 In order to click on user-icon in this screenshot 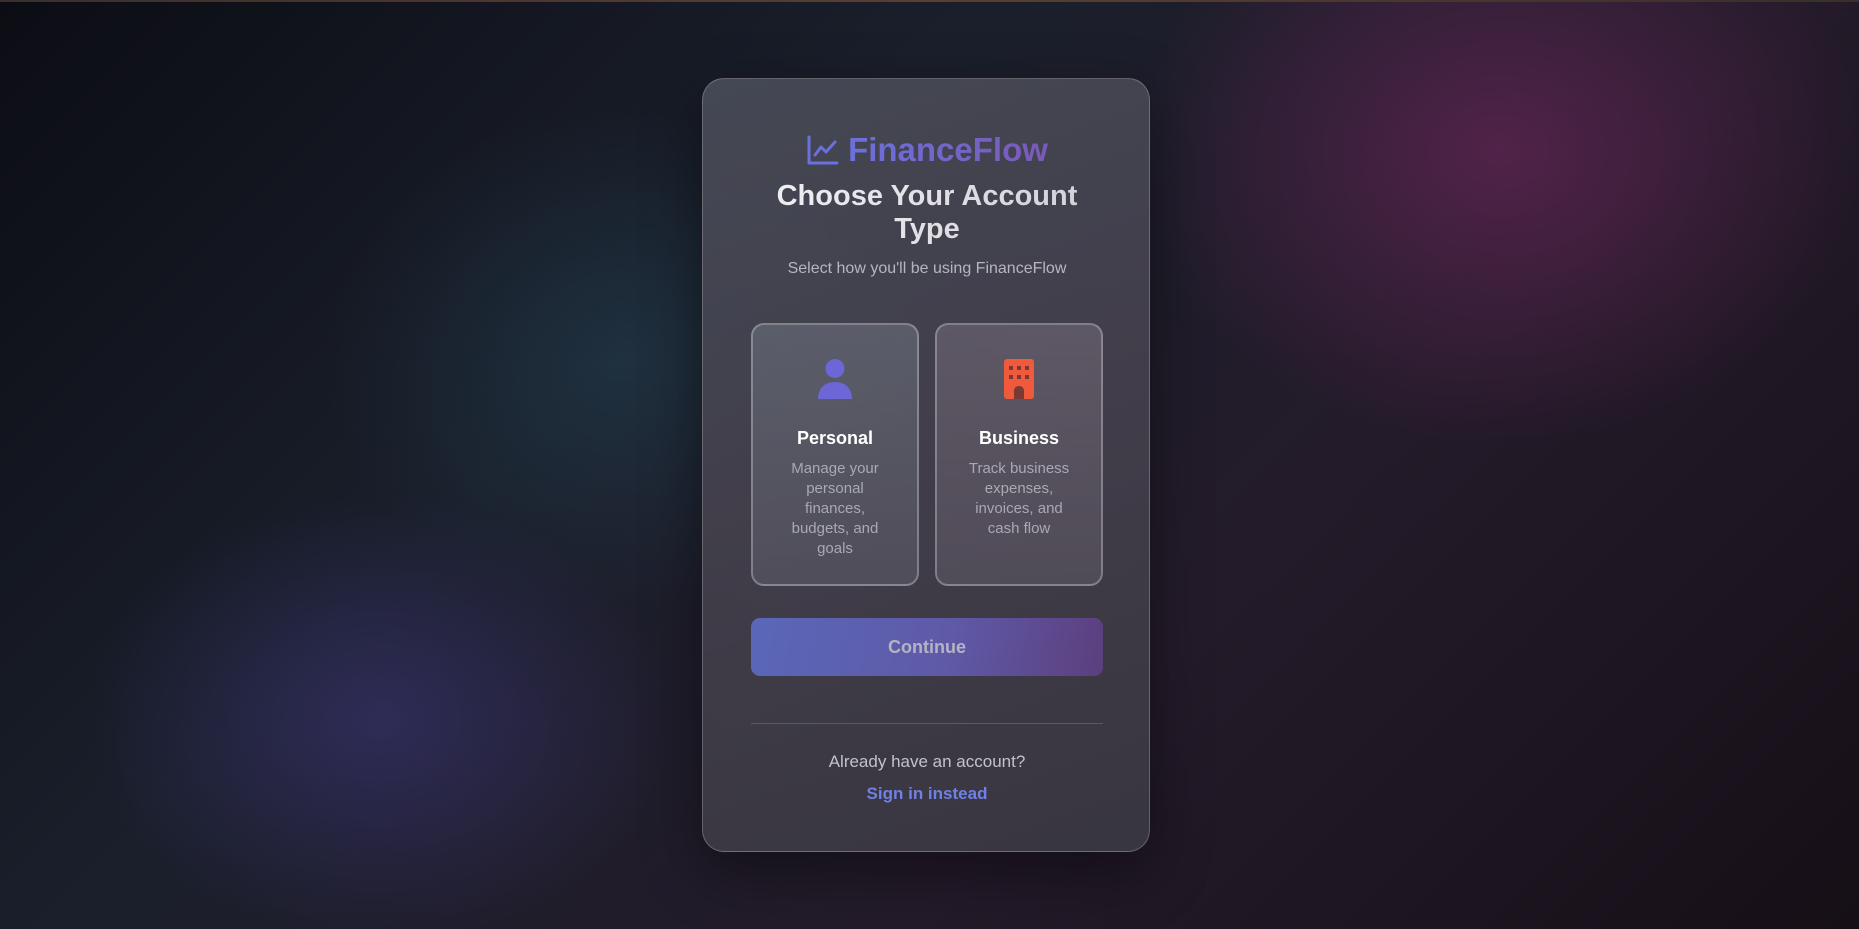, I will do `click(835, 380)`.